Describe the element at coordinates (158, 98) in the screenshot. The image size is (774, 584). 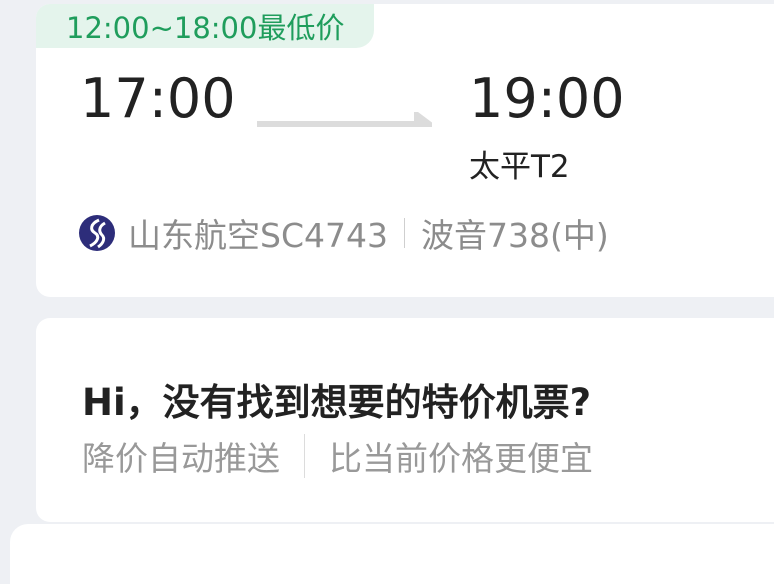
I see `departure-time: 17:00` at that location.